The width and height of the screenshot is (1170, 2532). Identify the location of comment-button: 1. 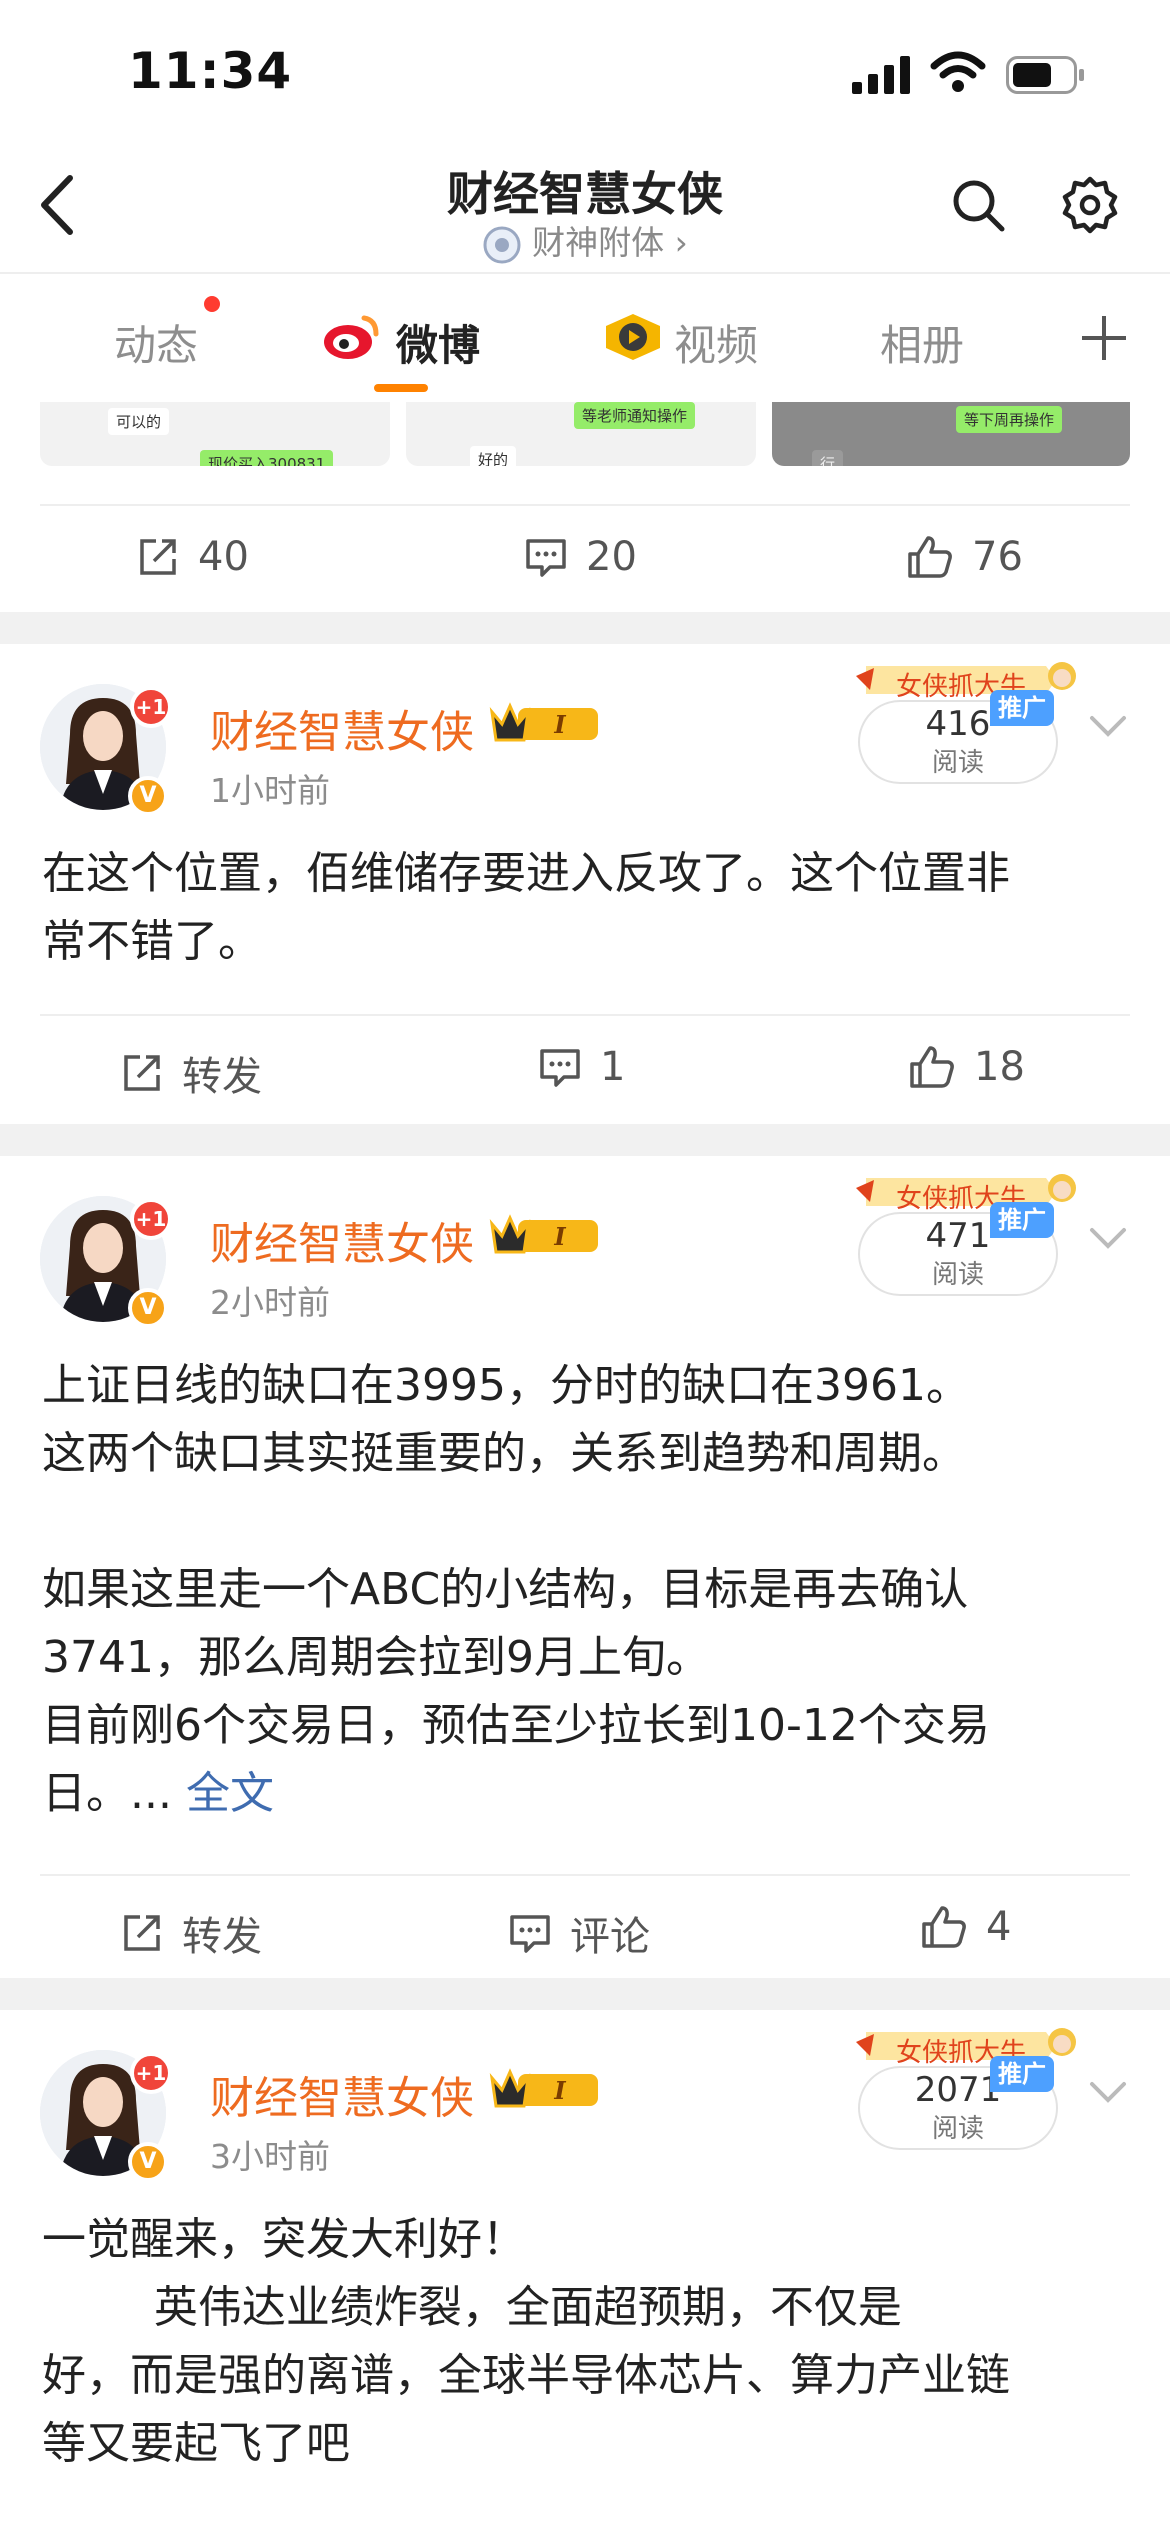
(581, 1067).